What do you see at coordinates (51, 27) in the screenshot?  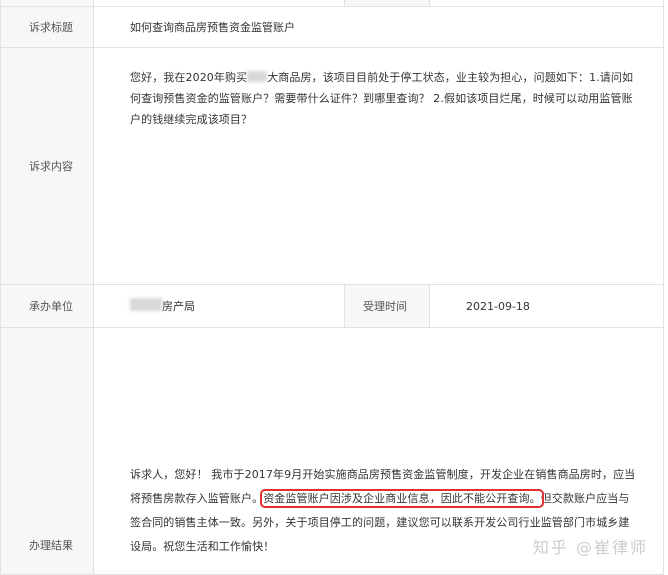 I see `title-label: 诉求标题` at bounding box center [51, 27].